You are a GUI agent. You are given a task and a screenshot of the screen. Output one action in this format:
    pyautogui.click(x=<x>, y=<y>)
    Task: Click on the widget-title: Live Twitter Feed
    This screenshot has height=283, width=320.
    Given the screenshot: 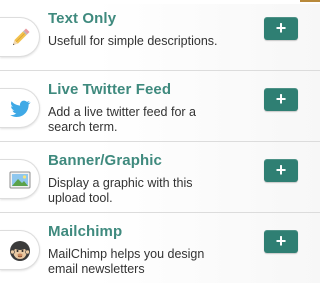 What is the action you would take?
    pyautogui.click(x=110, y=89)
    